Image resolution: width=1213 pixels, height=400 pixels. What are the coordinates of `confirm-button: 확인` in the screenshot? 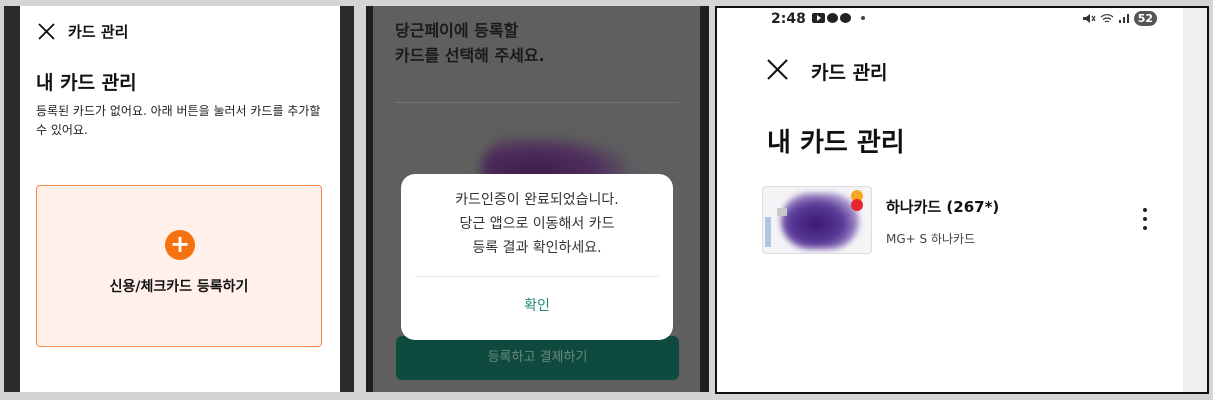 It's located at (537, 306).